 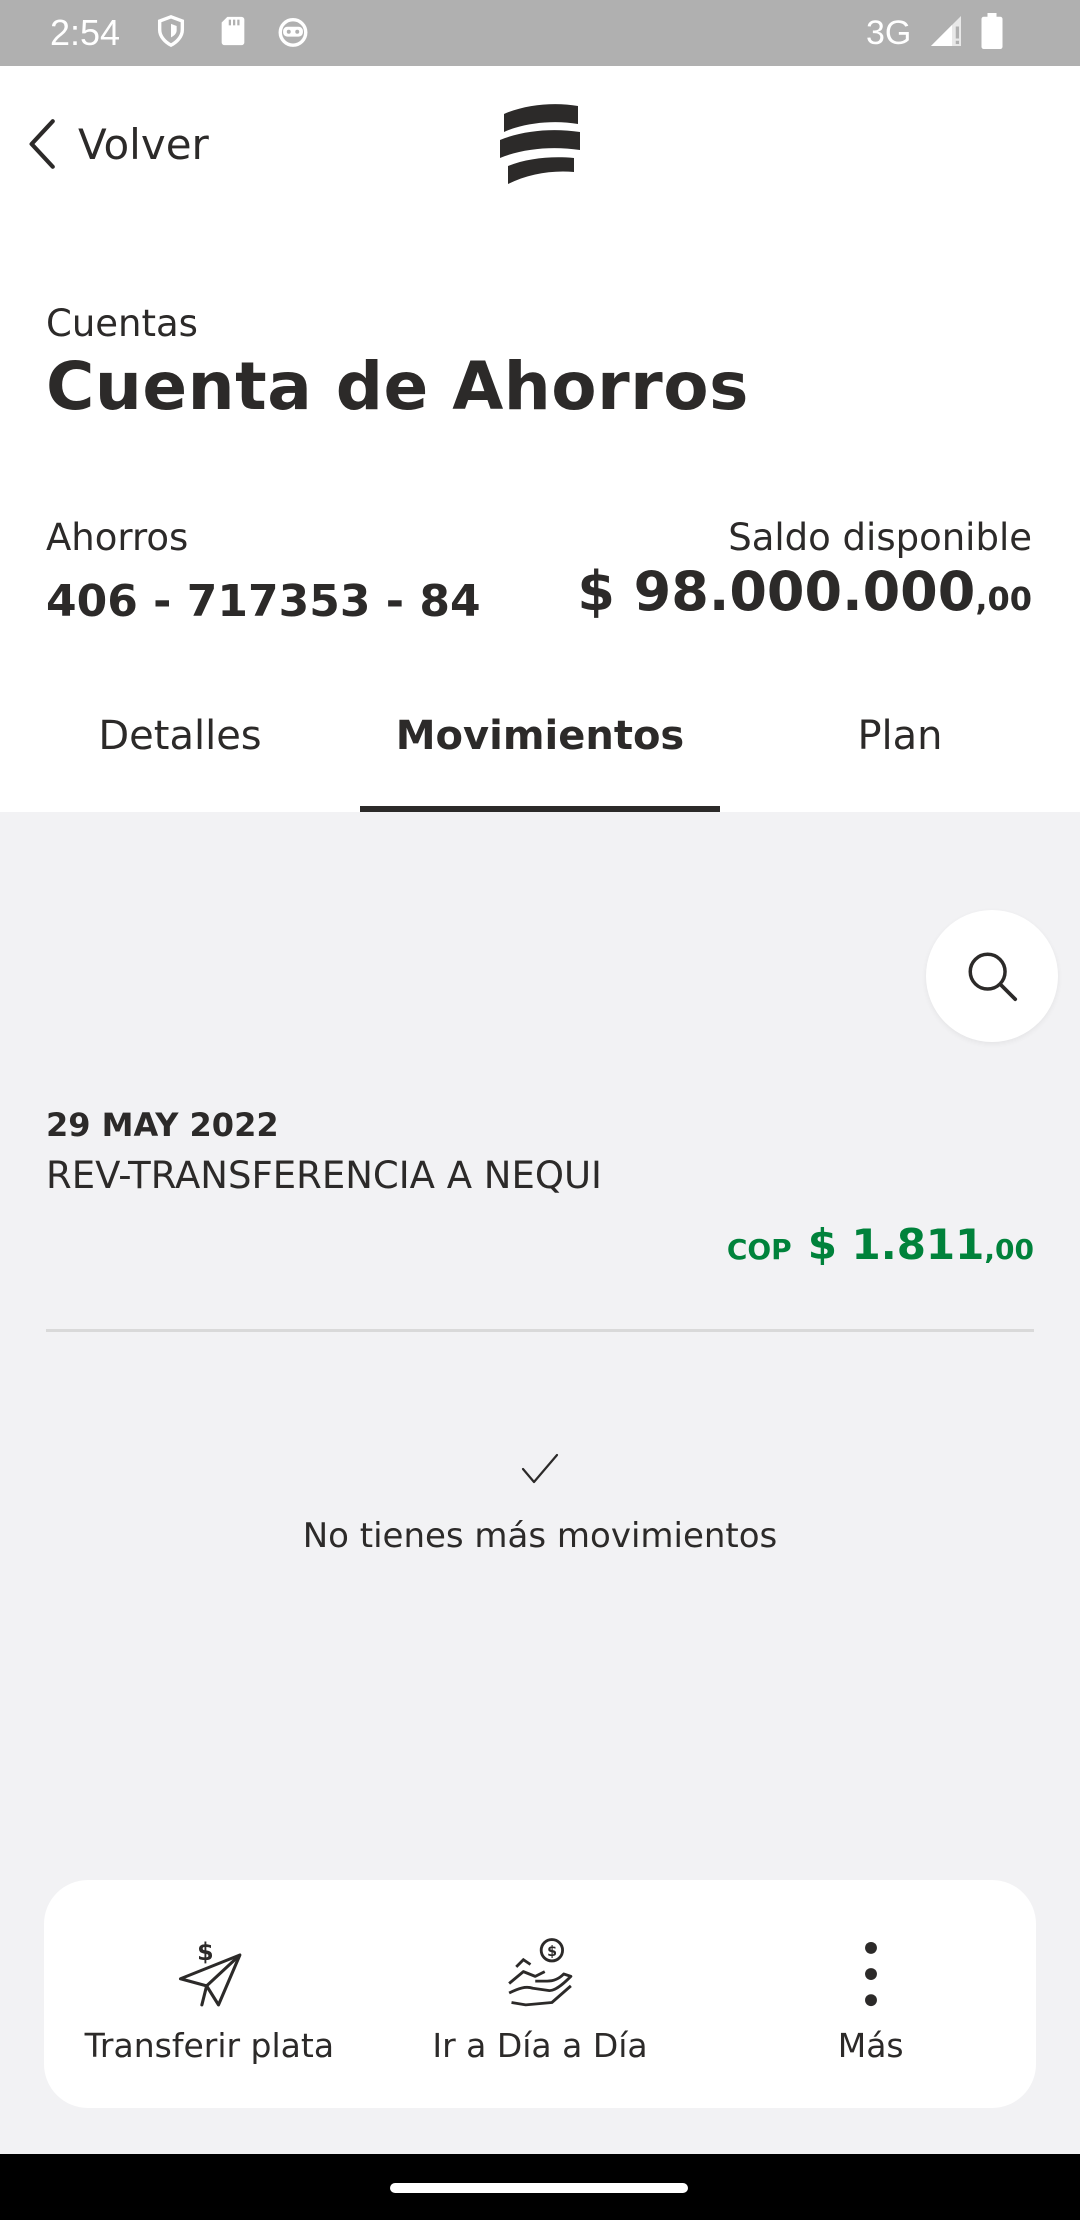 What do you see at coordinates (900, 749) in the screenshot?
I see `tab-plan: Plan` at bounding box center [900, 749].